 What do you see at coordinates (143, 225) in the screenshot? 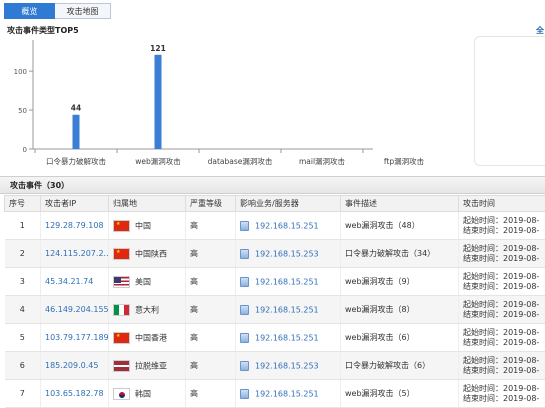
I see `region-label: 中国` at bounding box center [143, 225].